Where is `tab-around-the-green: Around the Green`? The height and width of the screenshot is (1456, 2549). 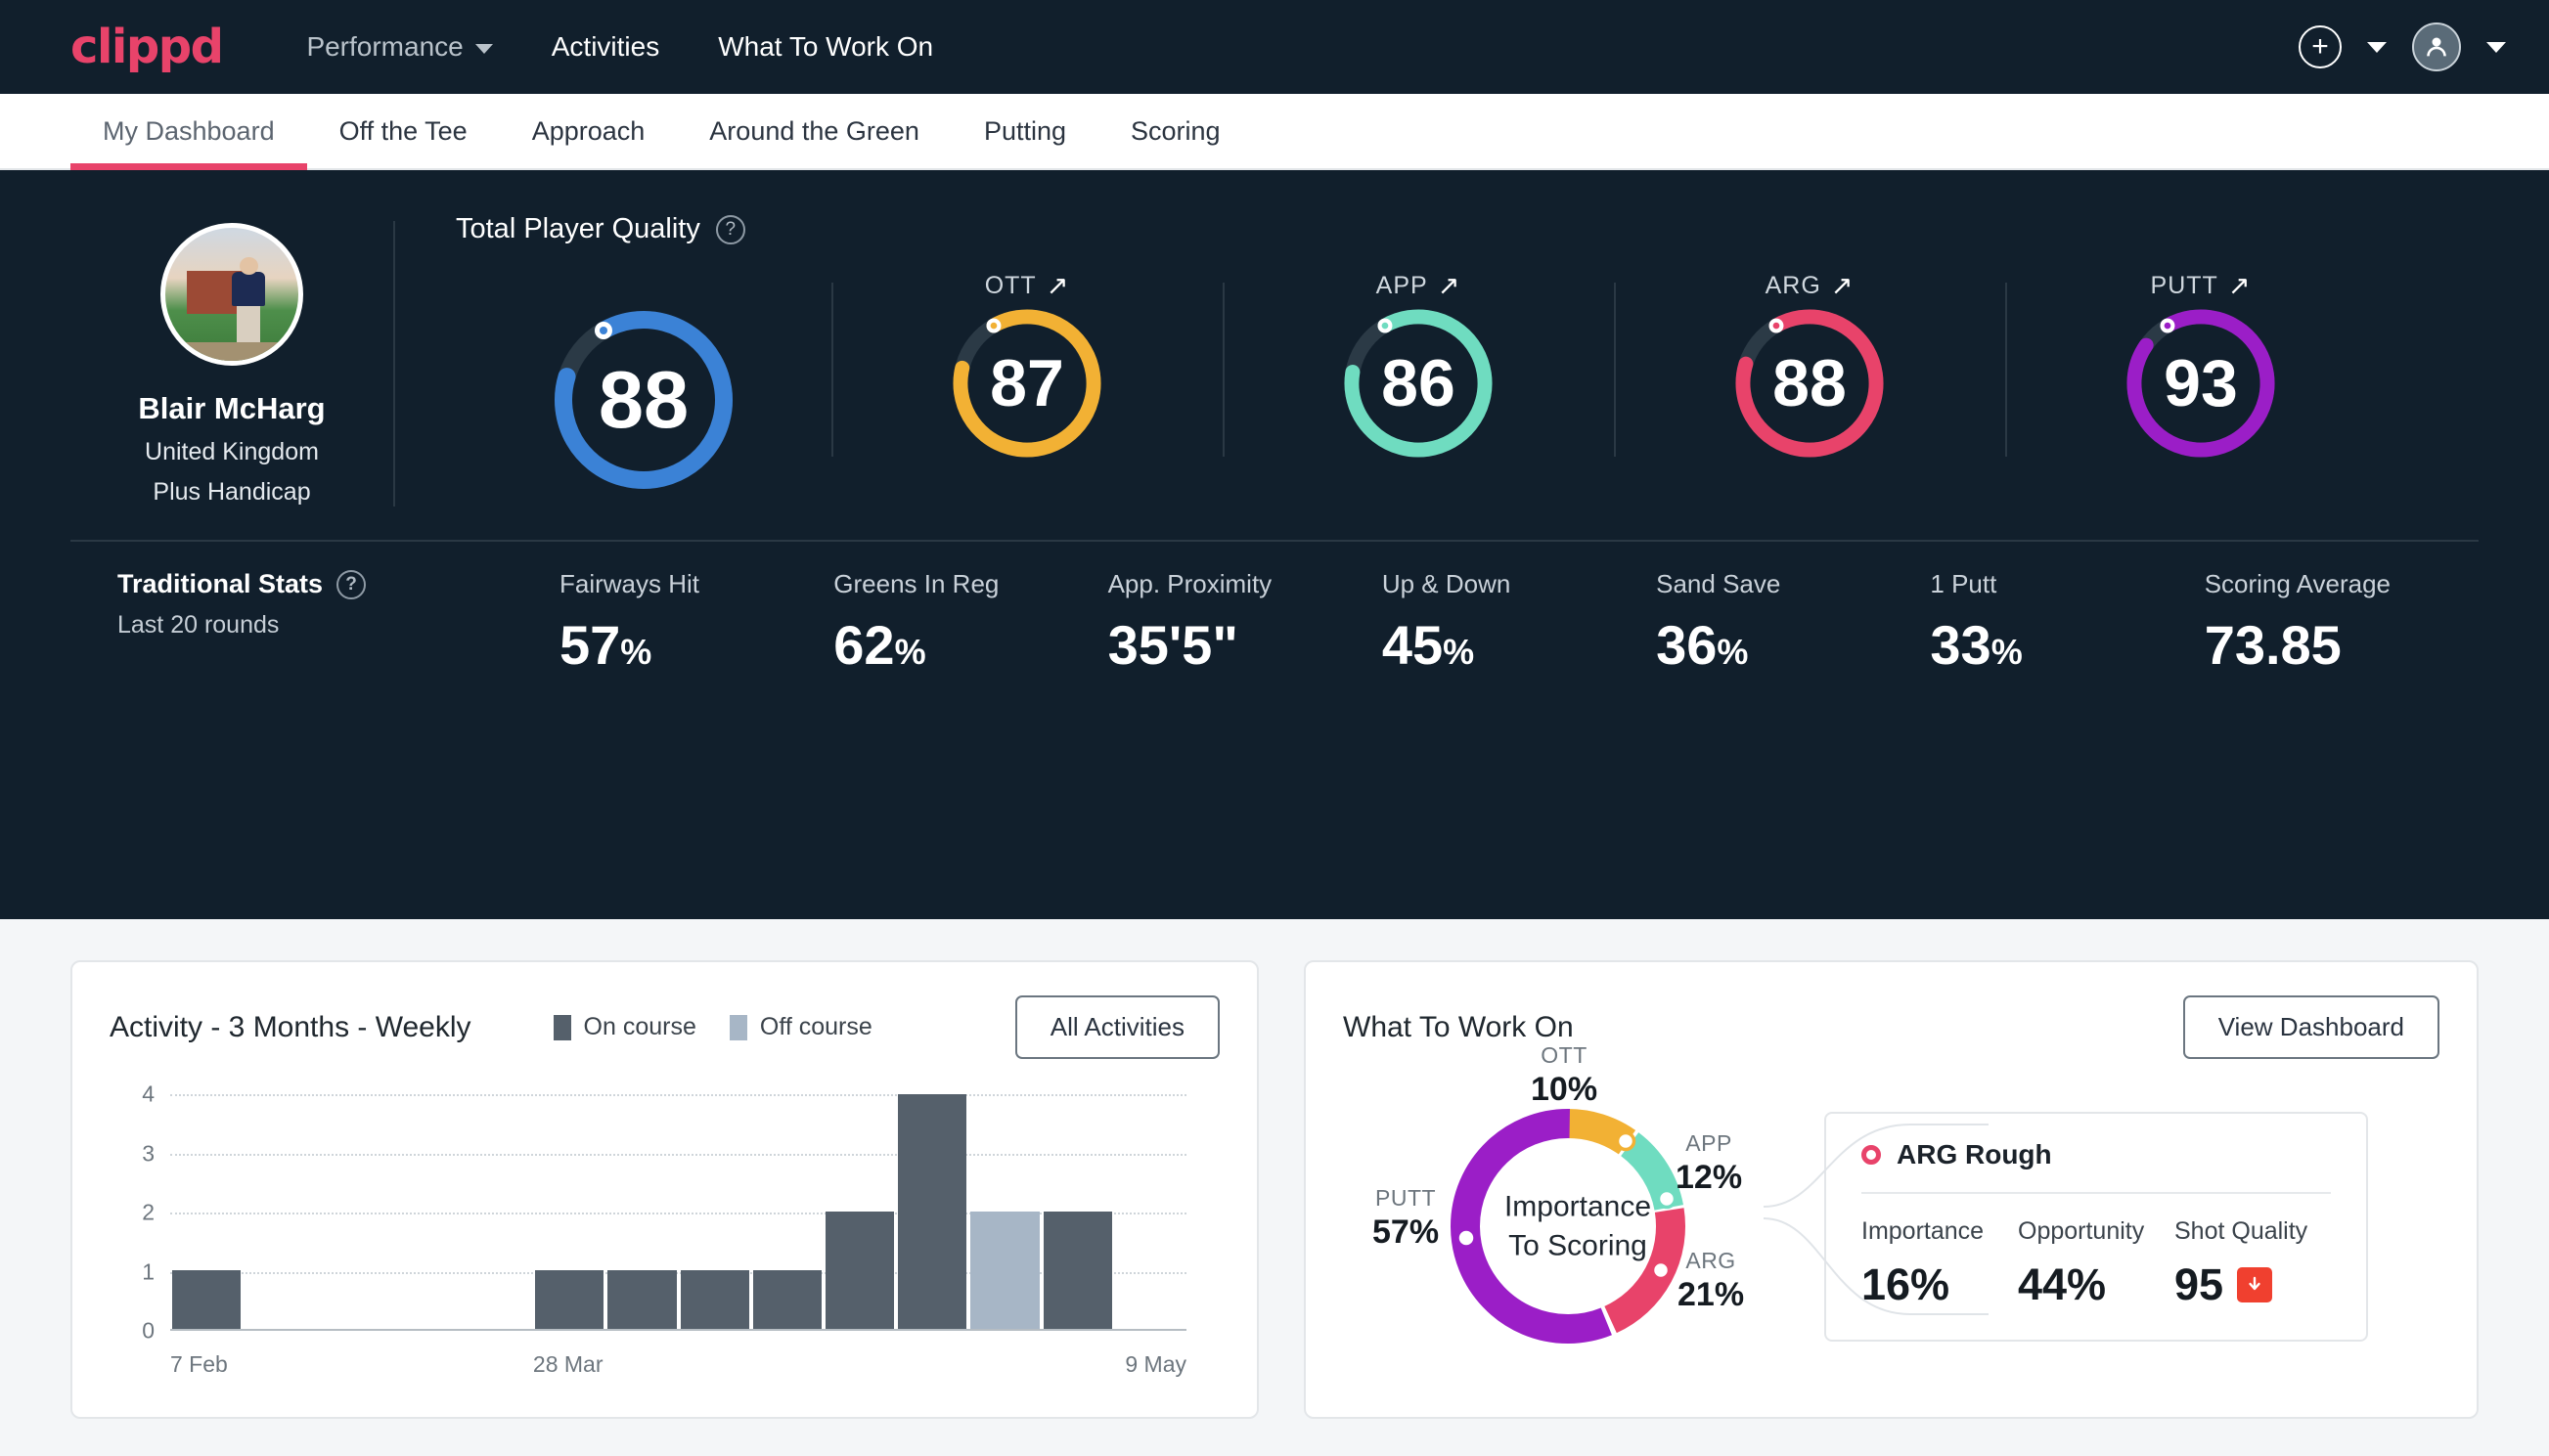
tab-around-the-green: Around the Green is located at coordinates (815, 131).